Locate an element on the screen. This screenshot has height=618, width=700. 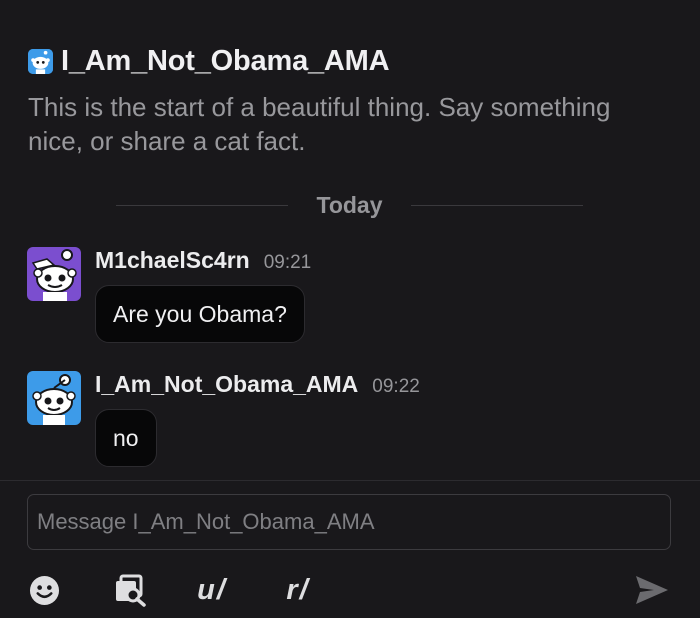
composer-divider is located at coordinates (350, 480).